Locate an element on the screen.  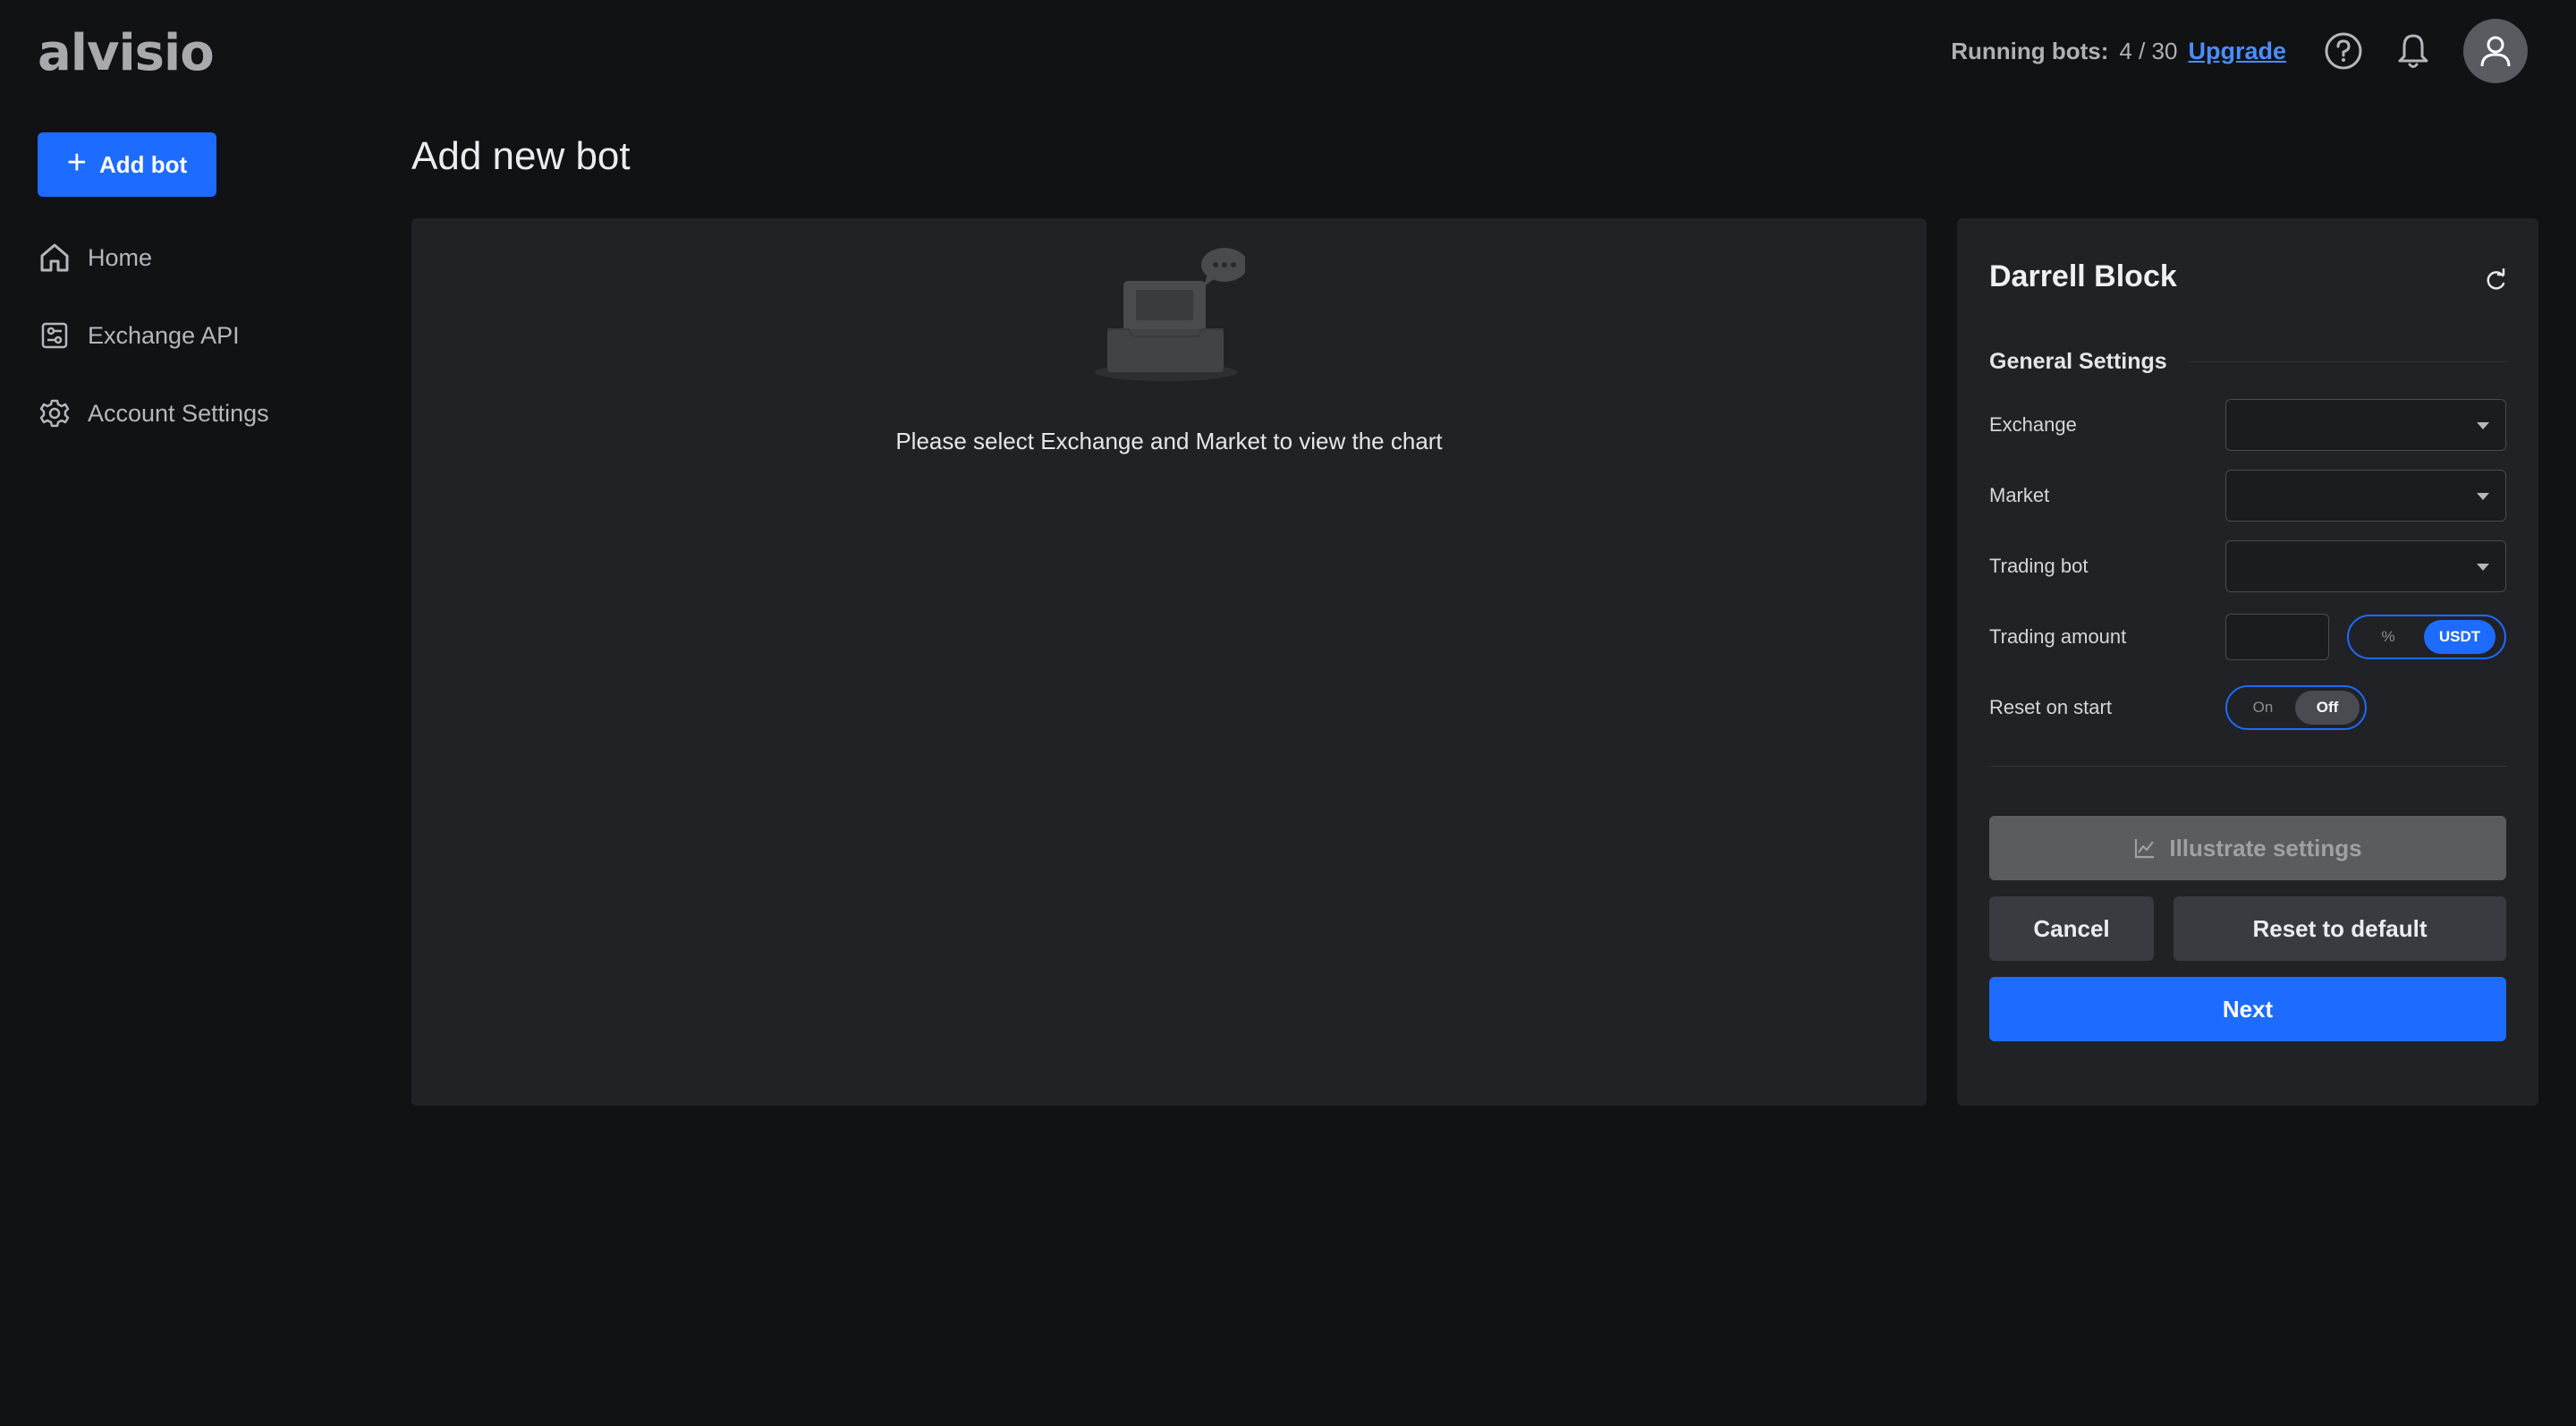
cancel-button: Cancel is located at coordinates (2071, 929).